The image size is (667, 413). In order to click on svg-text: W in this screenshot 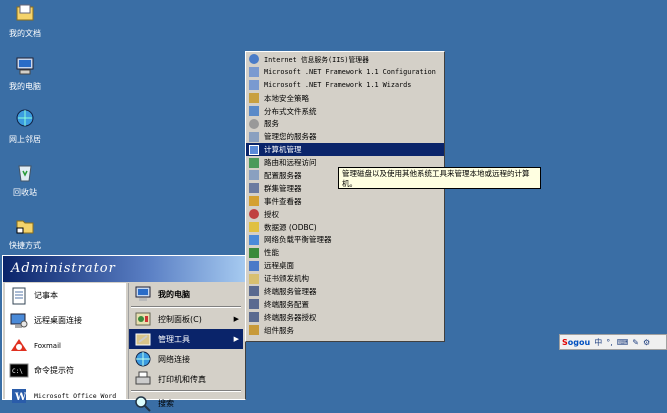, I will do `click(20, 397)`.